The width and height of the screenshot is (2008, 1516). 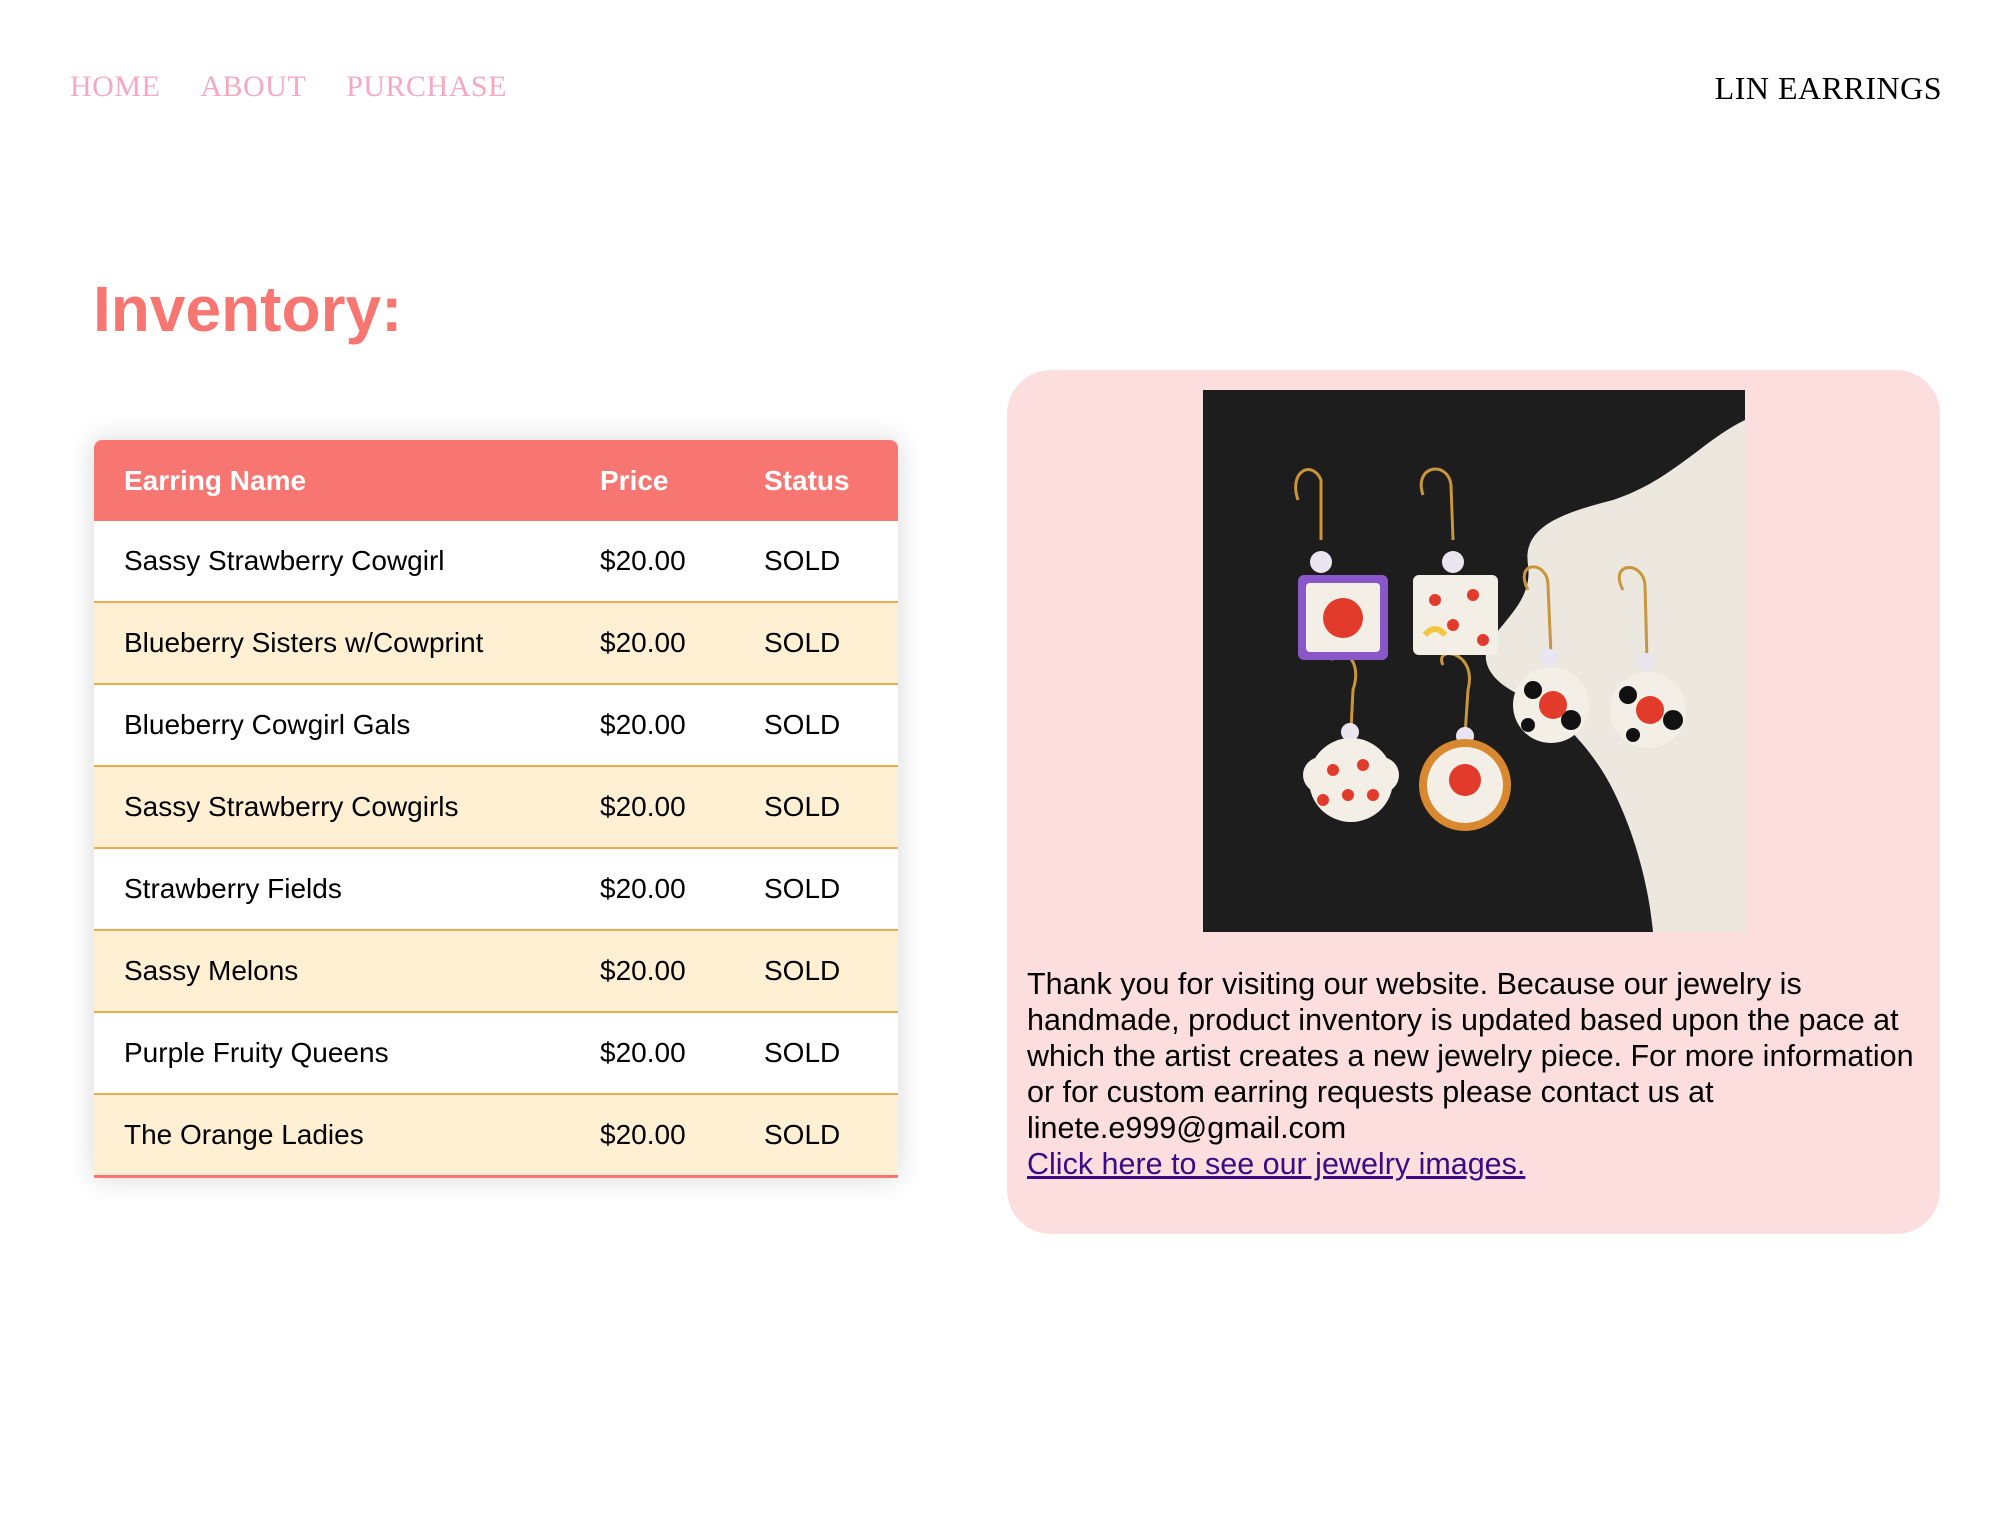 I want to click on table-row: Blueberry Sisters w/Cowprint $20.00 SOLD, so click(x=496, y=643).